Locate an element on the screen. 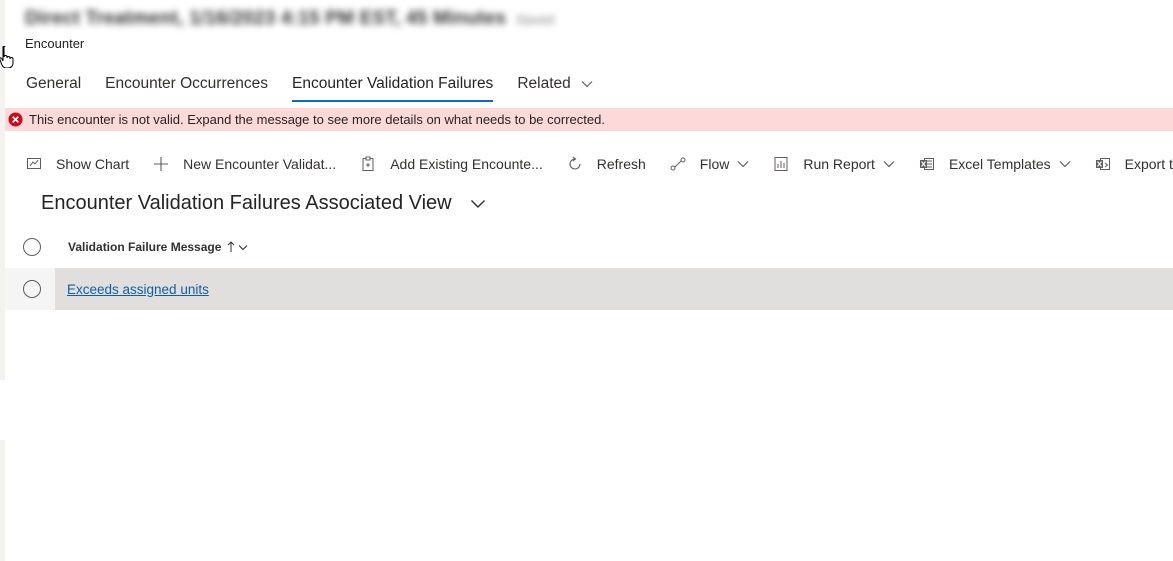  validation-failure-link: Exceeds assigned units is located at coordinates (138, 289).